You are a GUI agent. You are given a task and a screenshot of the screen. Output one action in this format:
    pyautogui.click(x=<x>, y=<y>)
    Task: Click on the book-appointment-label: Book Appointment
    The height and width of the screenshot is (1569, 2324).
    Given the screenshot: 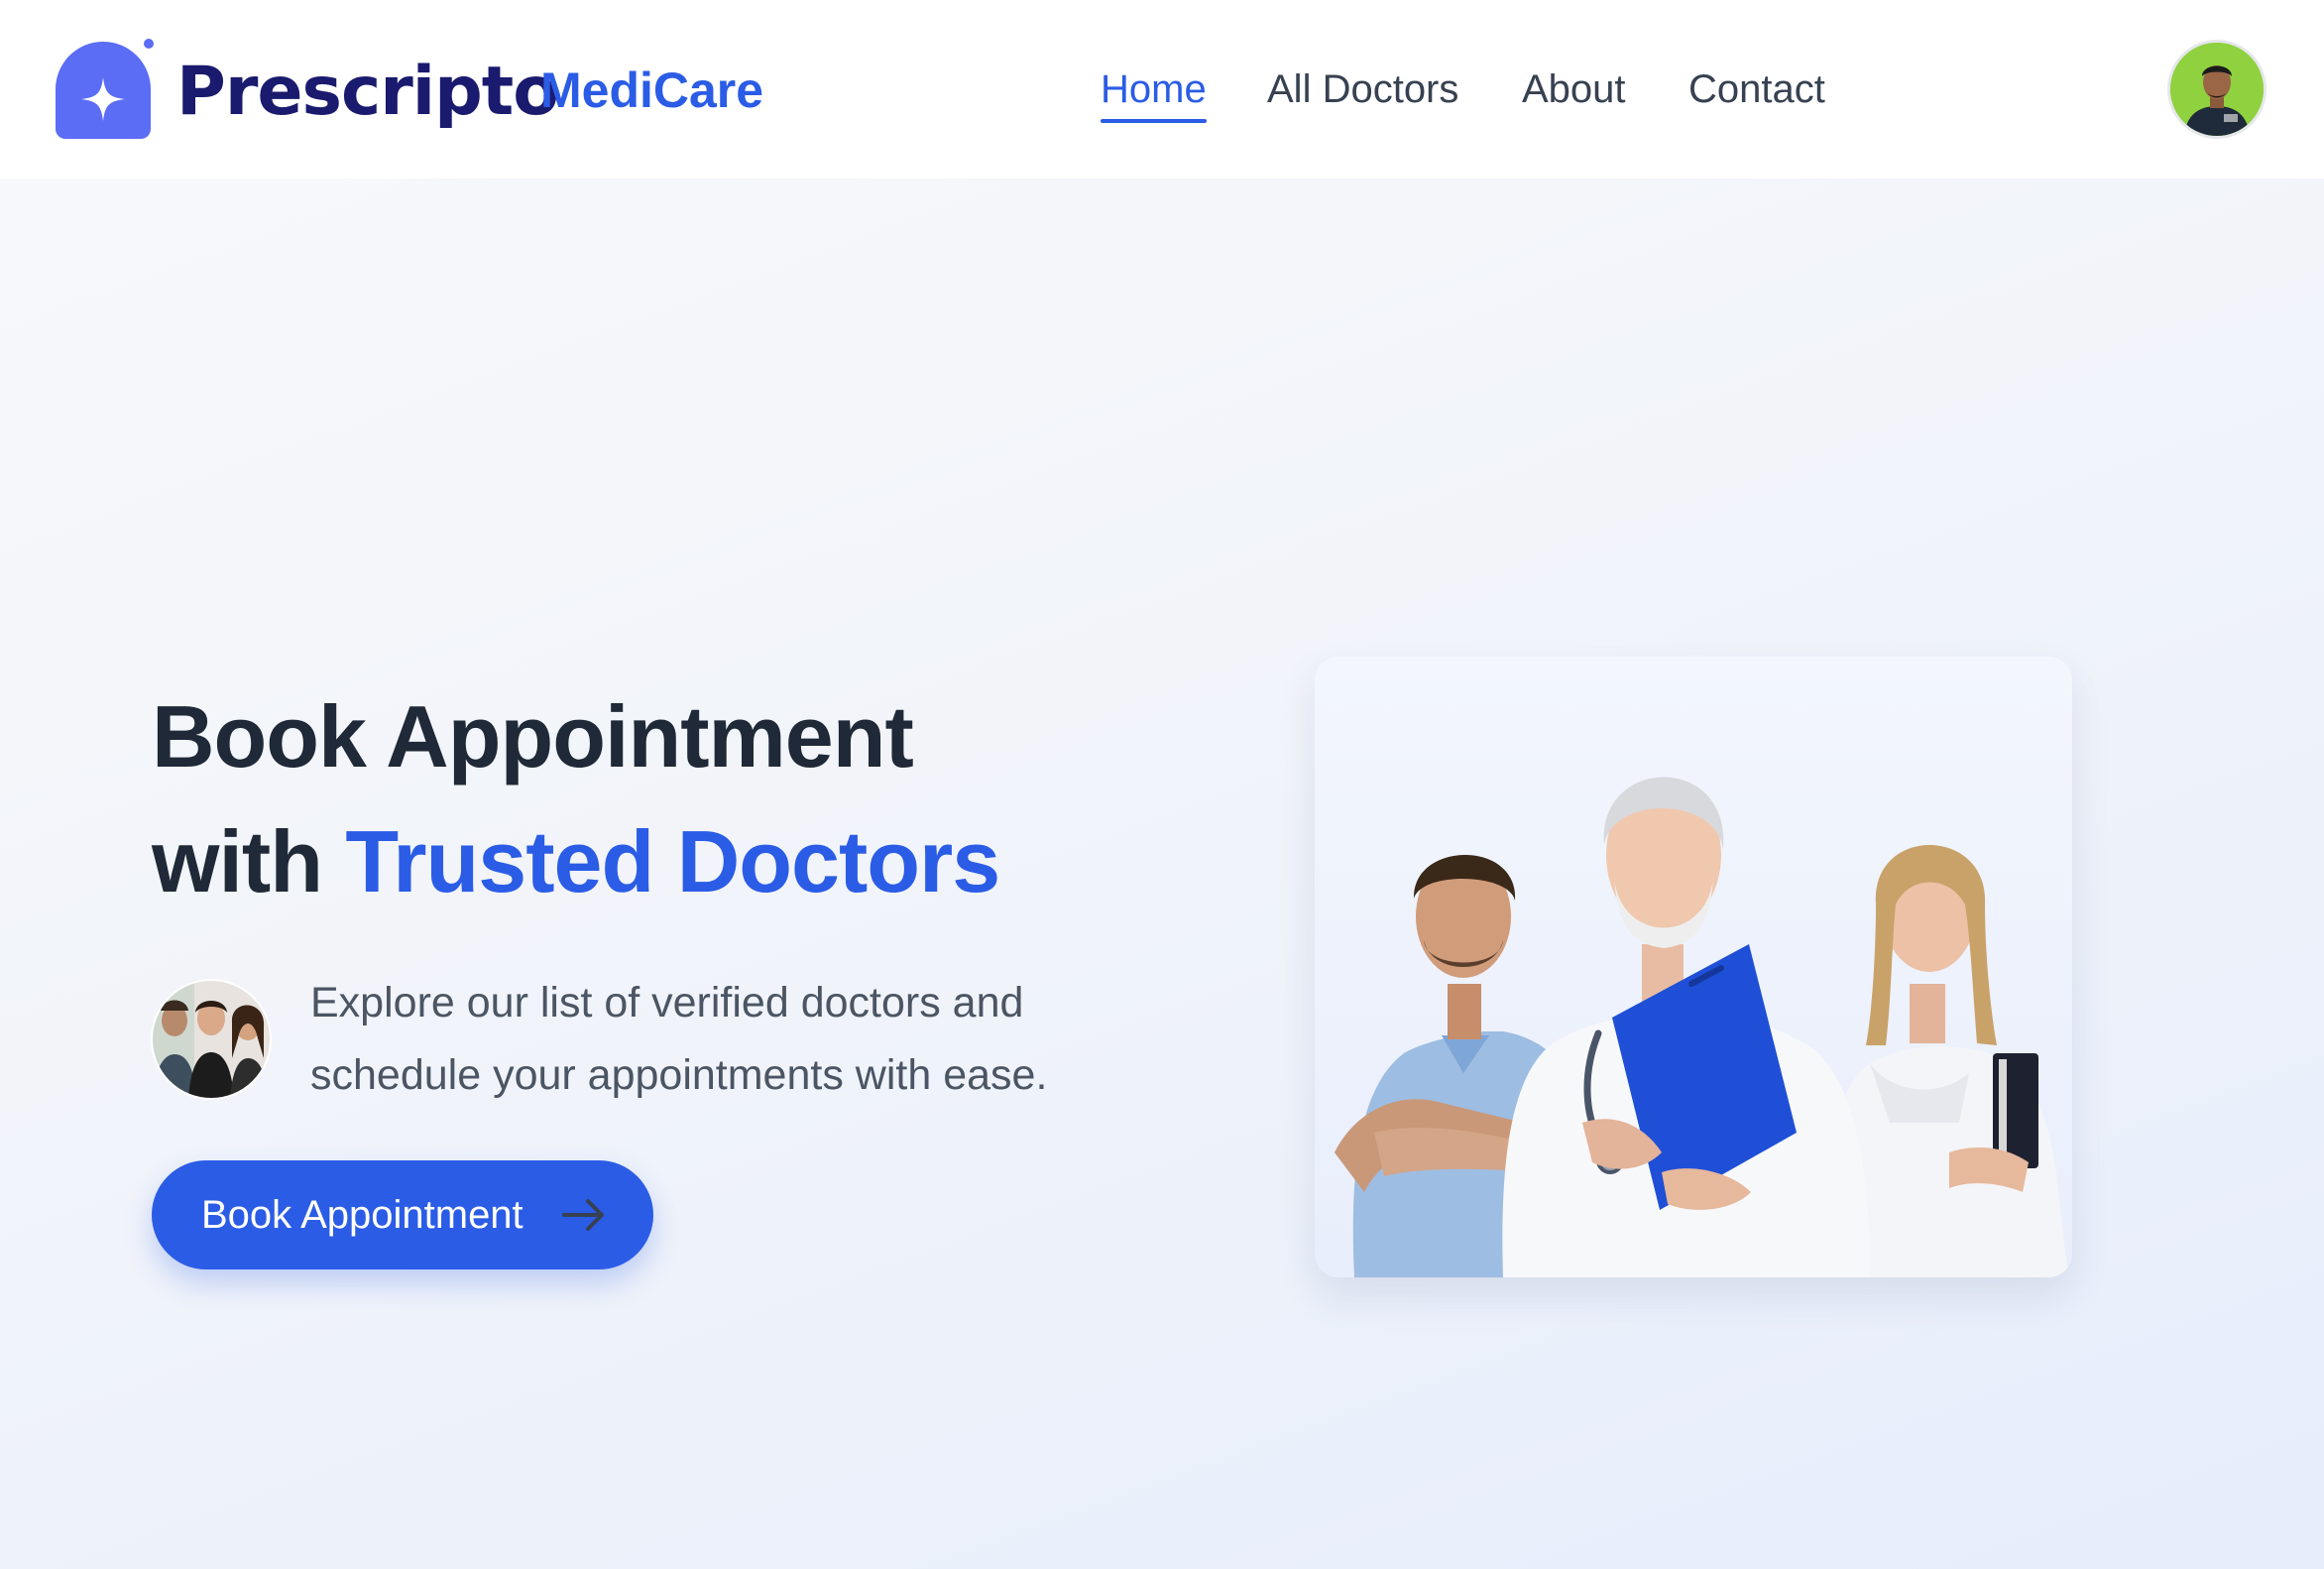 What is the action you would take?
    pyautogui.click(x=362, y=1214)
    